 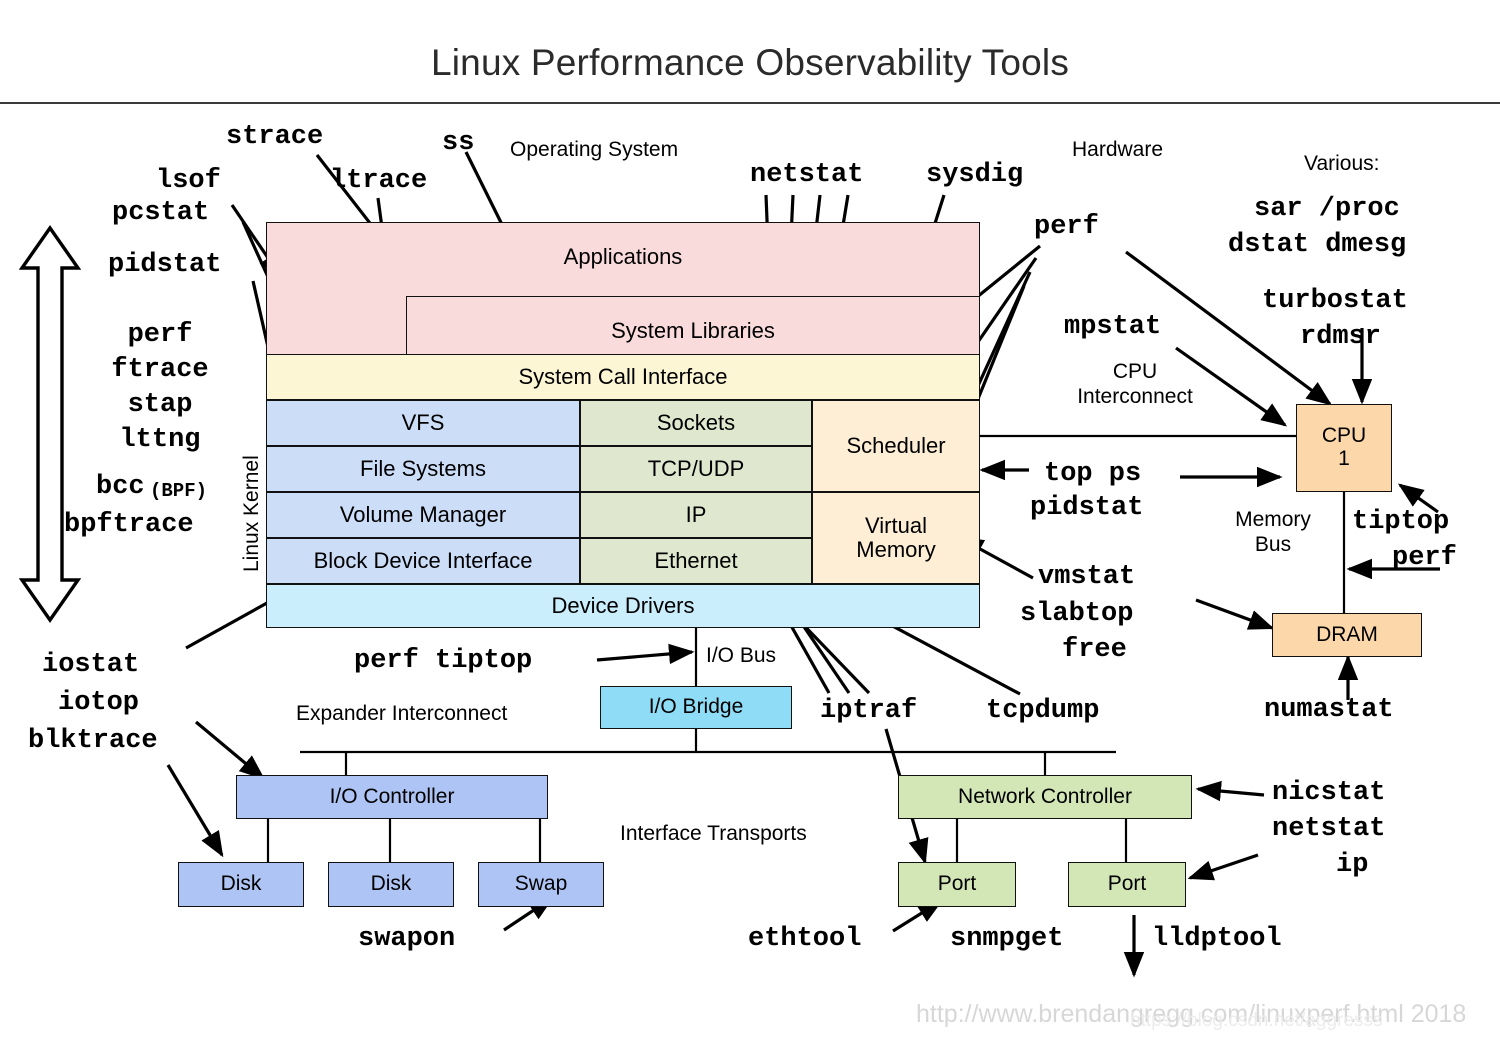 I want to click on os-box-file-systems-label: File Systems, so click(x=423, y=469).